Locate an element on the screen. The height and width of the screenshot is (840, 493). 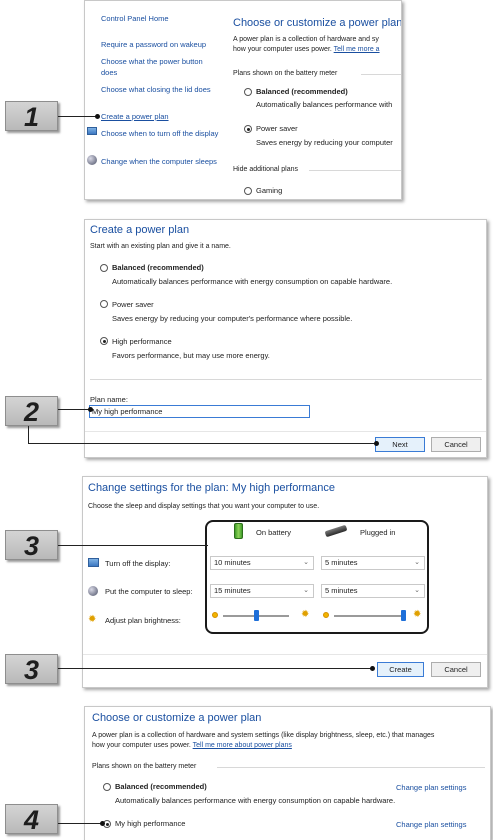
description-line: how your computer uses power. is located at coordinates (141, 745).